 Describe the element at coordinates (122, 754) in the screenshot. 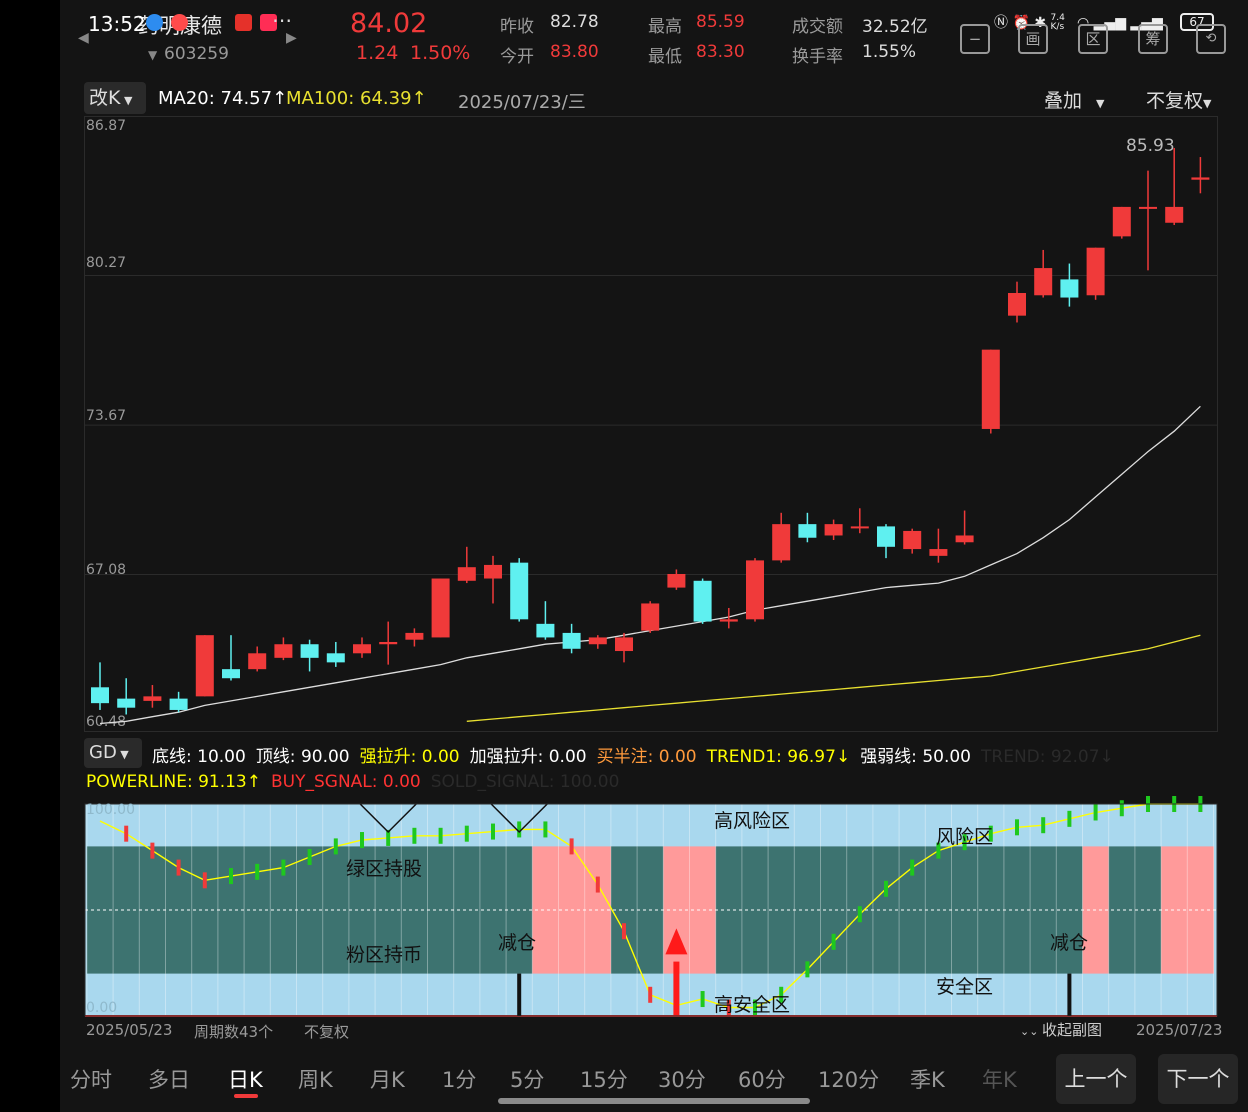

I see `chevron-down-icon: ▼` at that location.